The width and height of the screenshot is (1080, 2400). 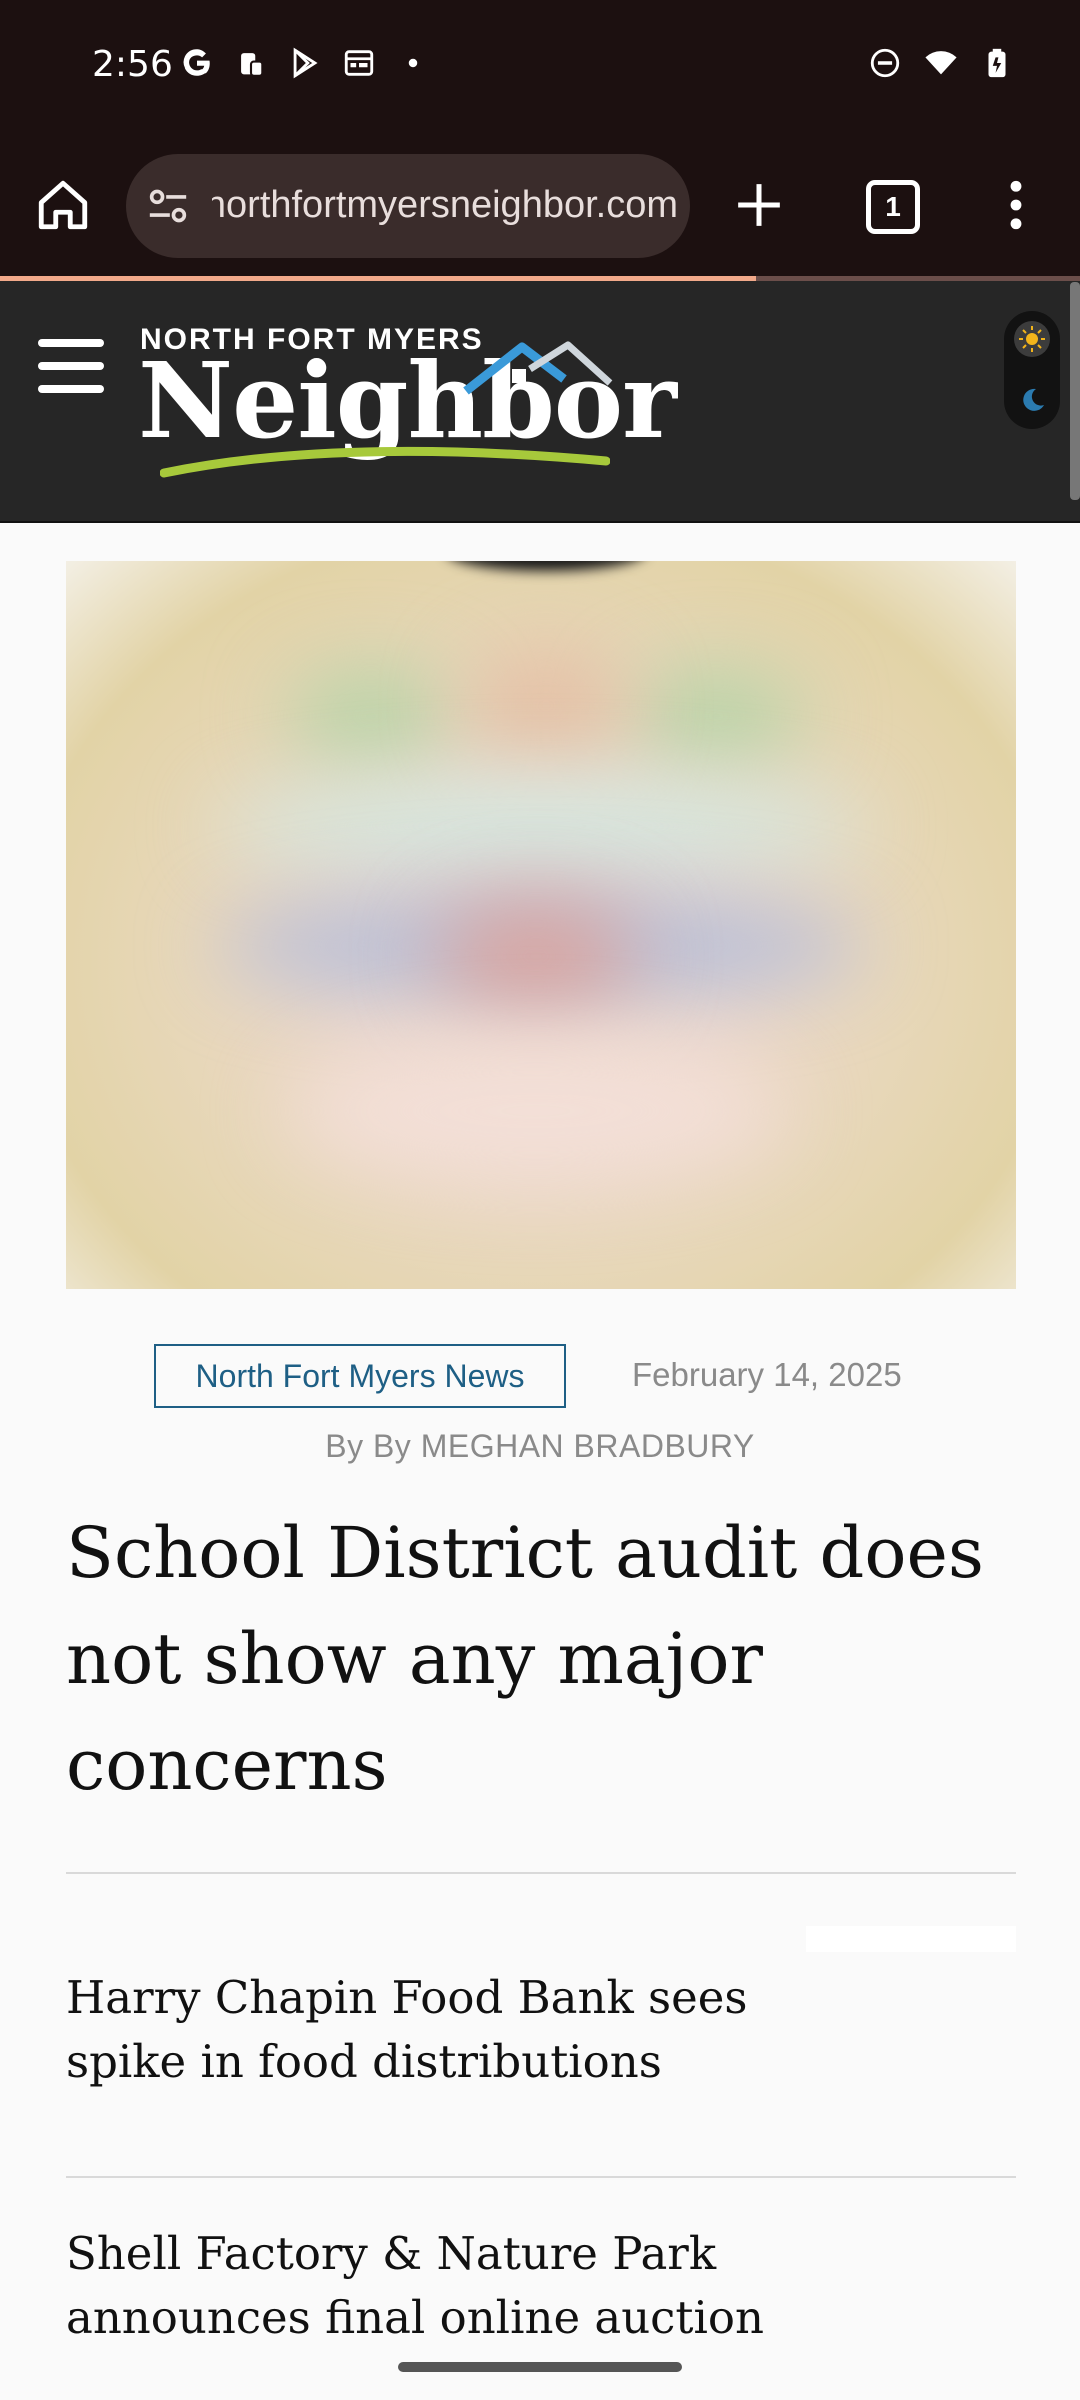 What do you see at coordinates (1016, 205) in the screenshot?
I see `more-menu-icon` at bounding box center [1016, 205].